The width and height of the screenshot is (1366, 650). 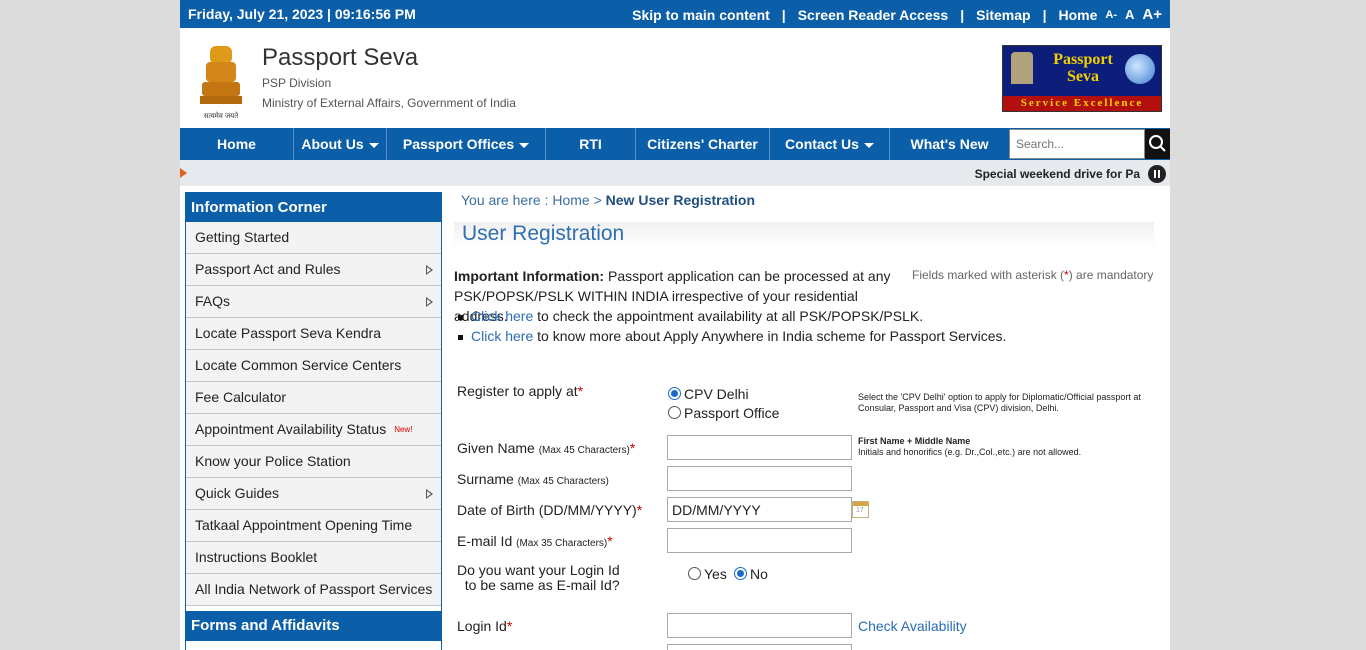 I want to click on sidebar-item-appointment-status: Appointment Availability Status New!, so click(x=313, y=430).